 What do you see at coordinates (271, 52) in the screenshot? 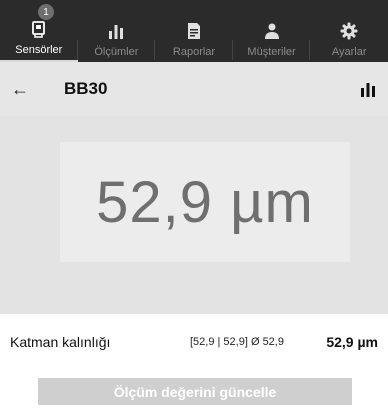
I see `tab-customers-label: Müşteriler` at bounding box center [271, 52].